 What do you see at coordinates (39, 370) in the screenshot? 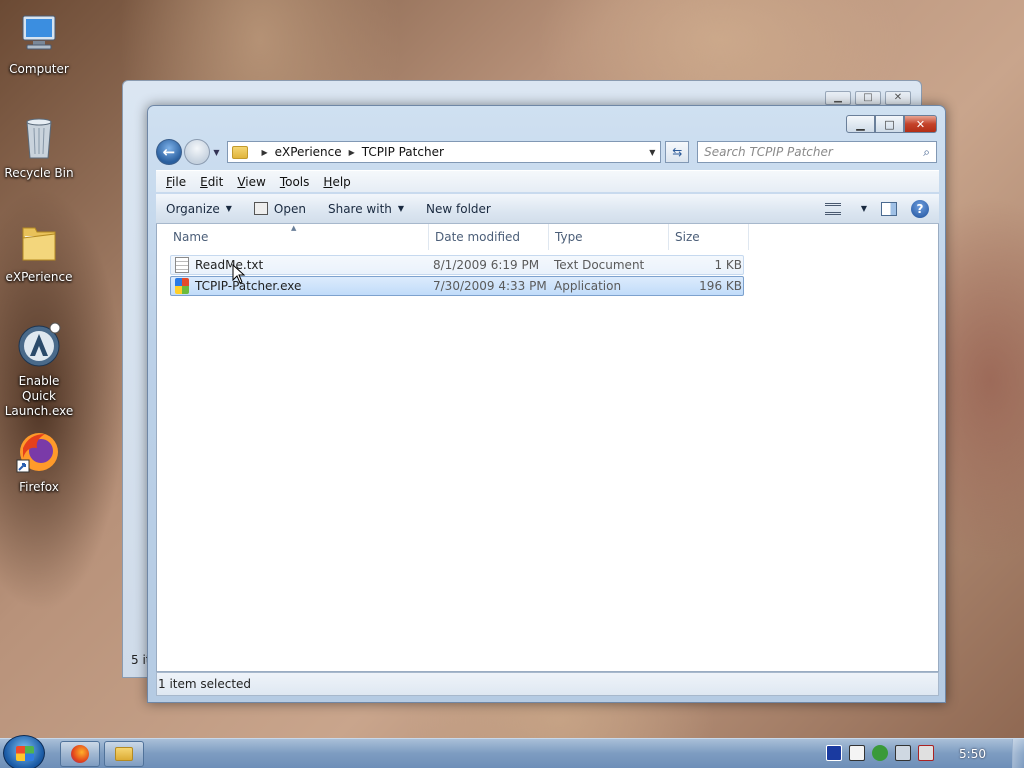
I see `desktop-icon-enable-quick-launch: Enable Quick Launch.exe` at bounding box center [39, 370].